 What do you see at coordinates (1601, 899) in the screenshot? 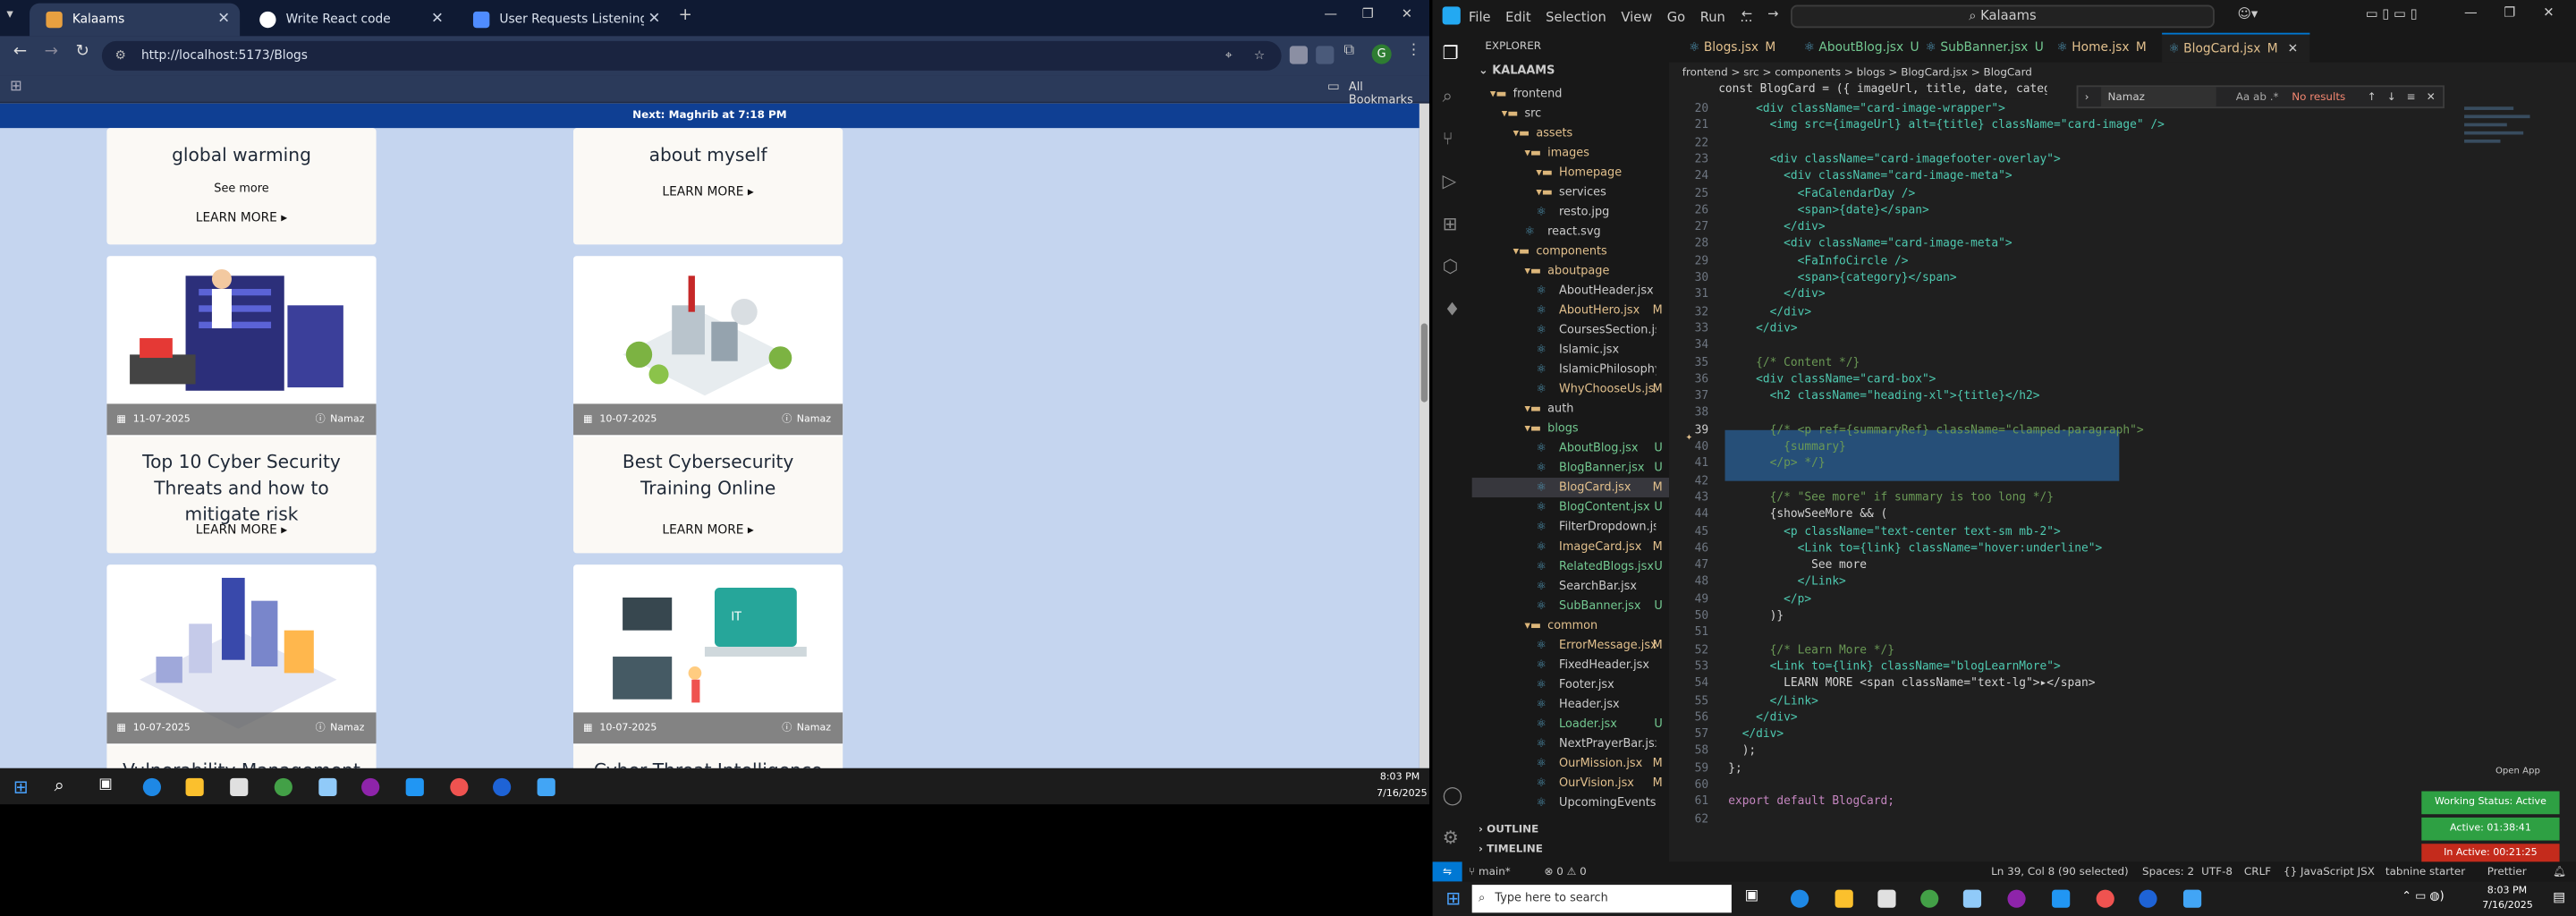
I see `taskbar-search: ⌕ Type here to search` at bounding box center [1601, 899].